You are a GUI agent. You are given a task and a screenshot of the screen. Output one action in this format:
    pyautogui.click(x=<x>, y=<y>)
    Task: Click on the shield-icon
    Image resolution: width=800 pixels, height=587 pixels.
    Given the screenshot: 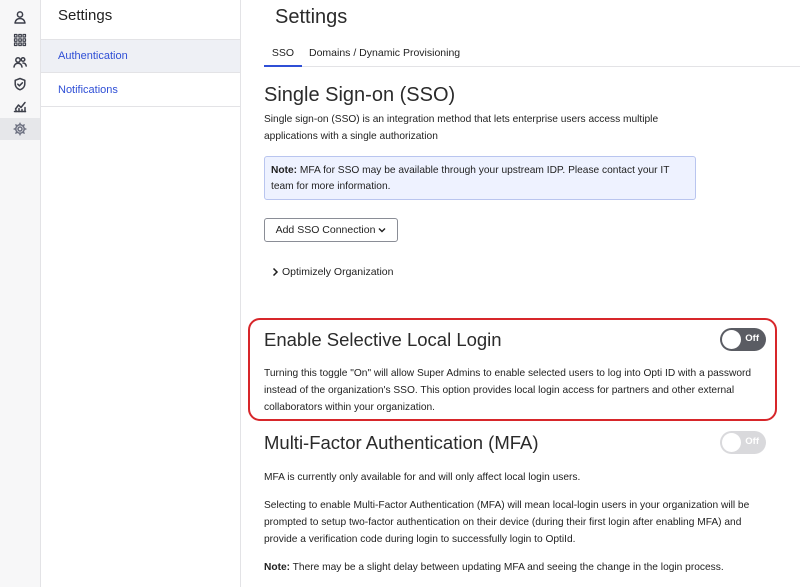 What is the action you would take?
    pyautogui.click(x=20, y=84)
    